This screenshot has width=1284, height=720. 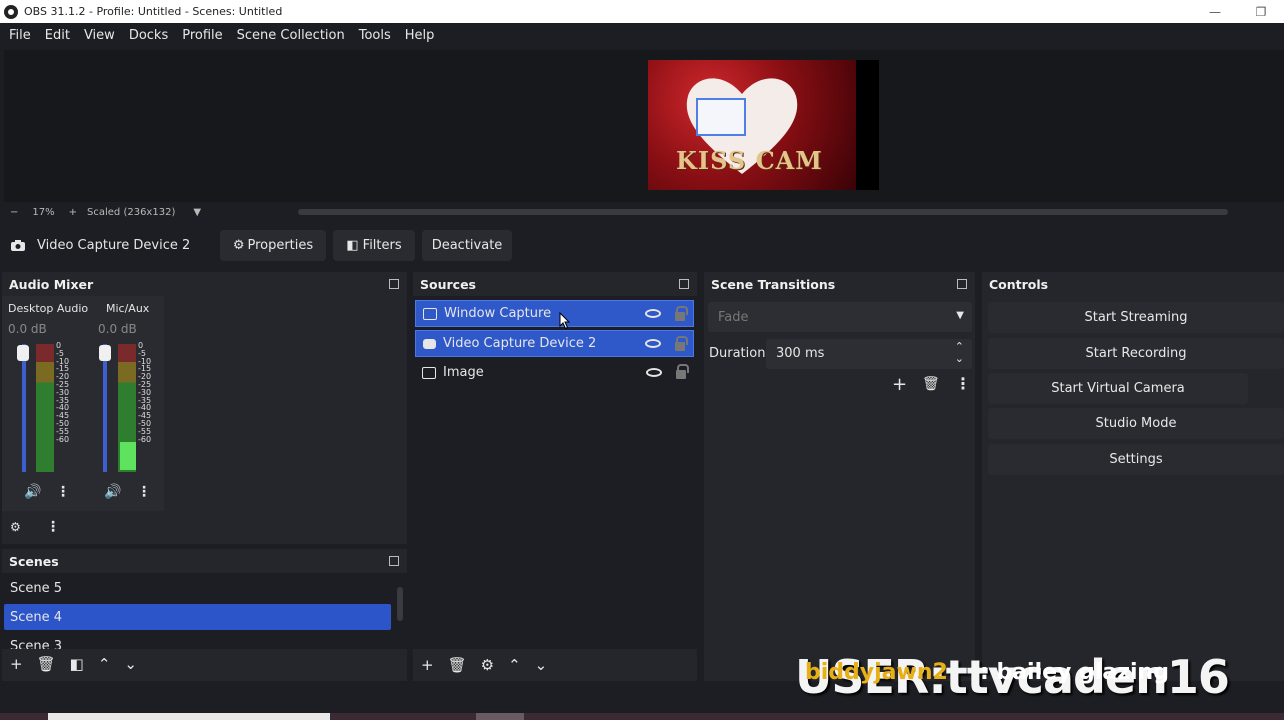 I want to click on source-item: Window Capture, so click(x=554, y=313).